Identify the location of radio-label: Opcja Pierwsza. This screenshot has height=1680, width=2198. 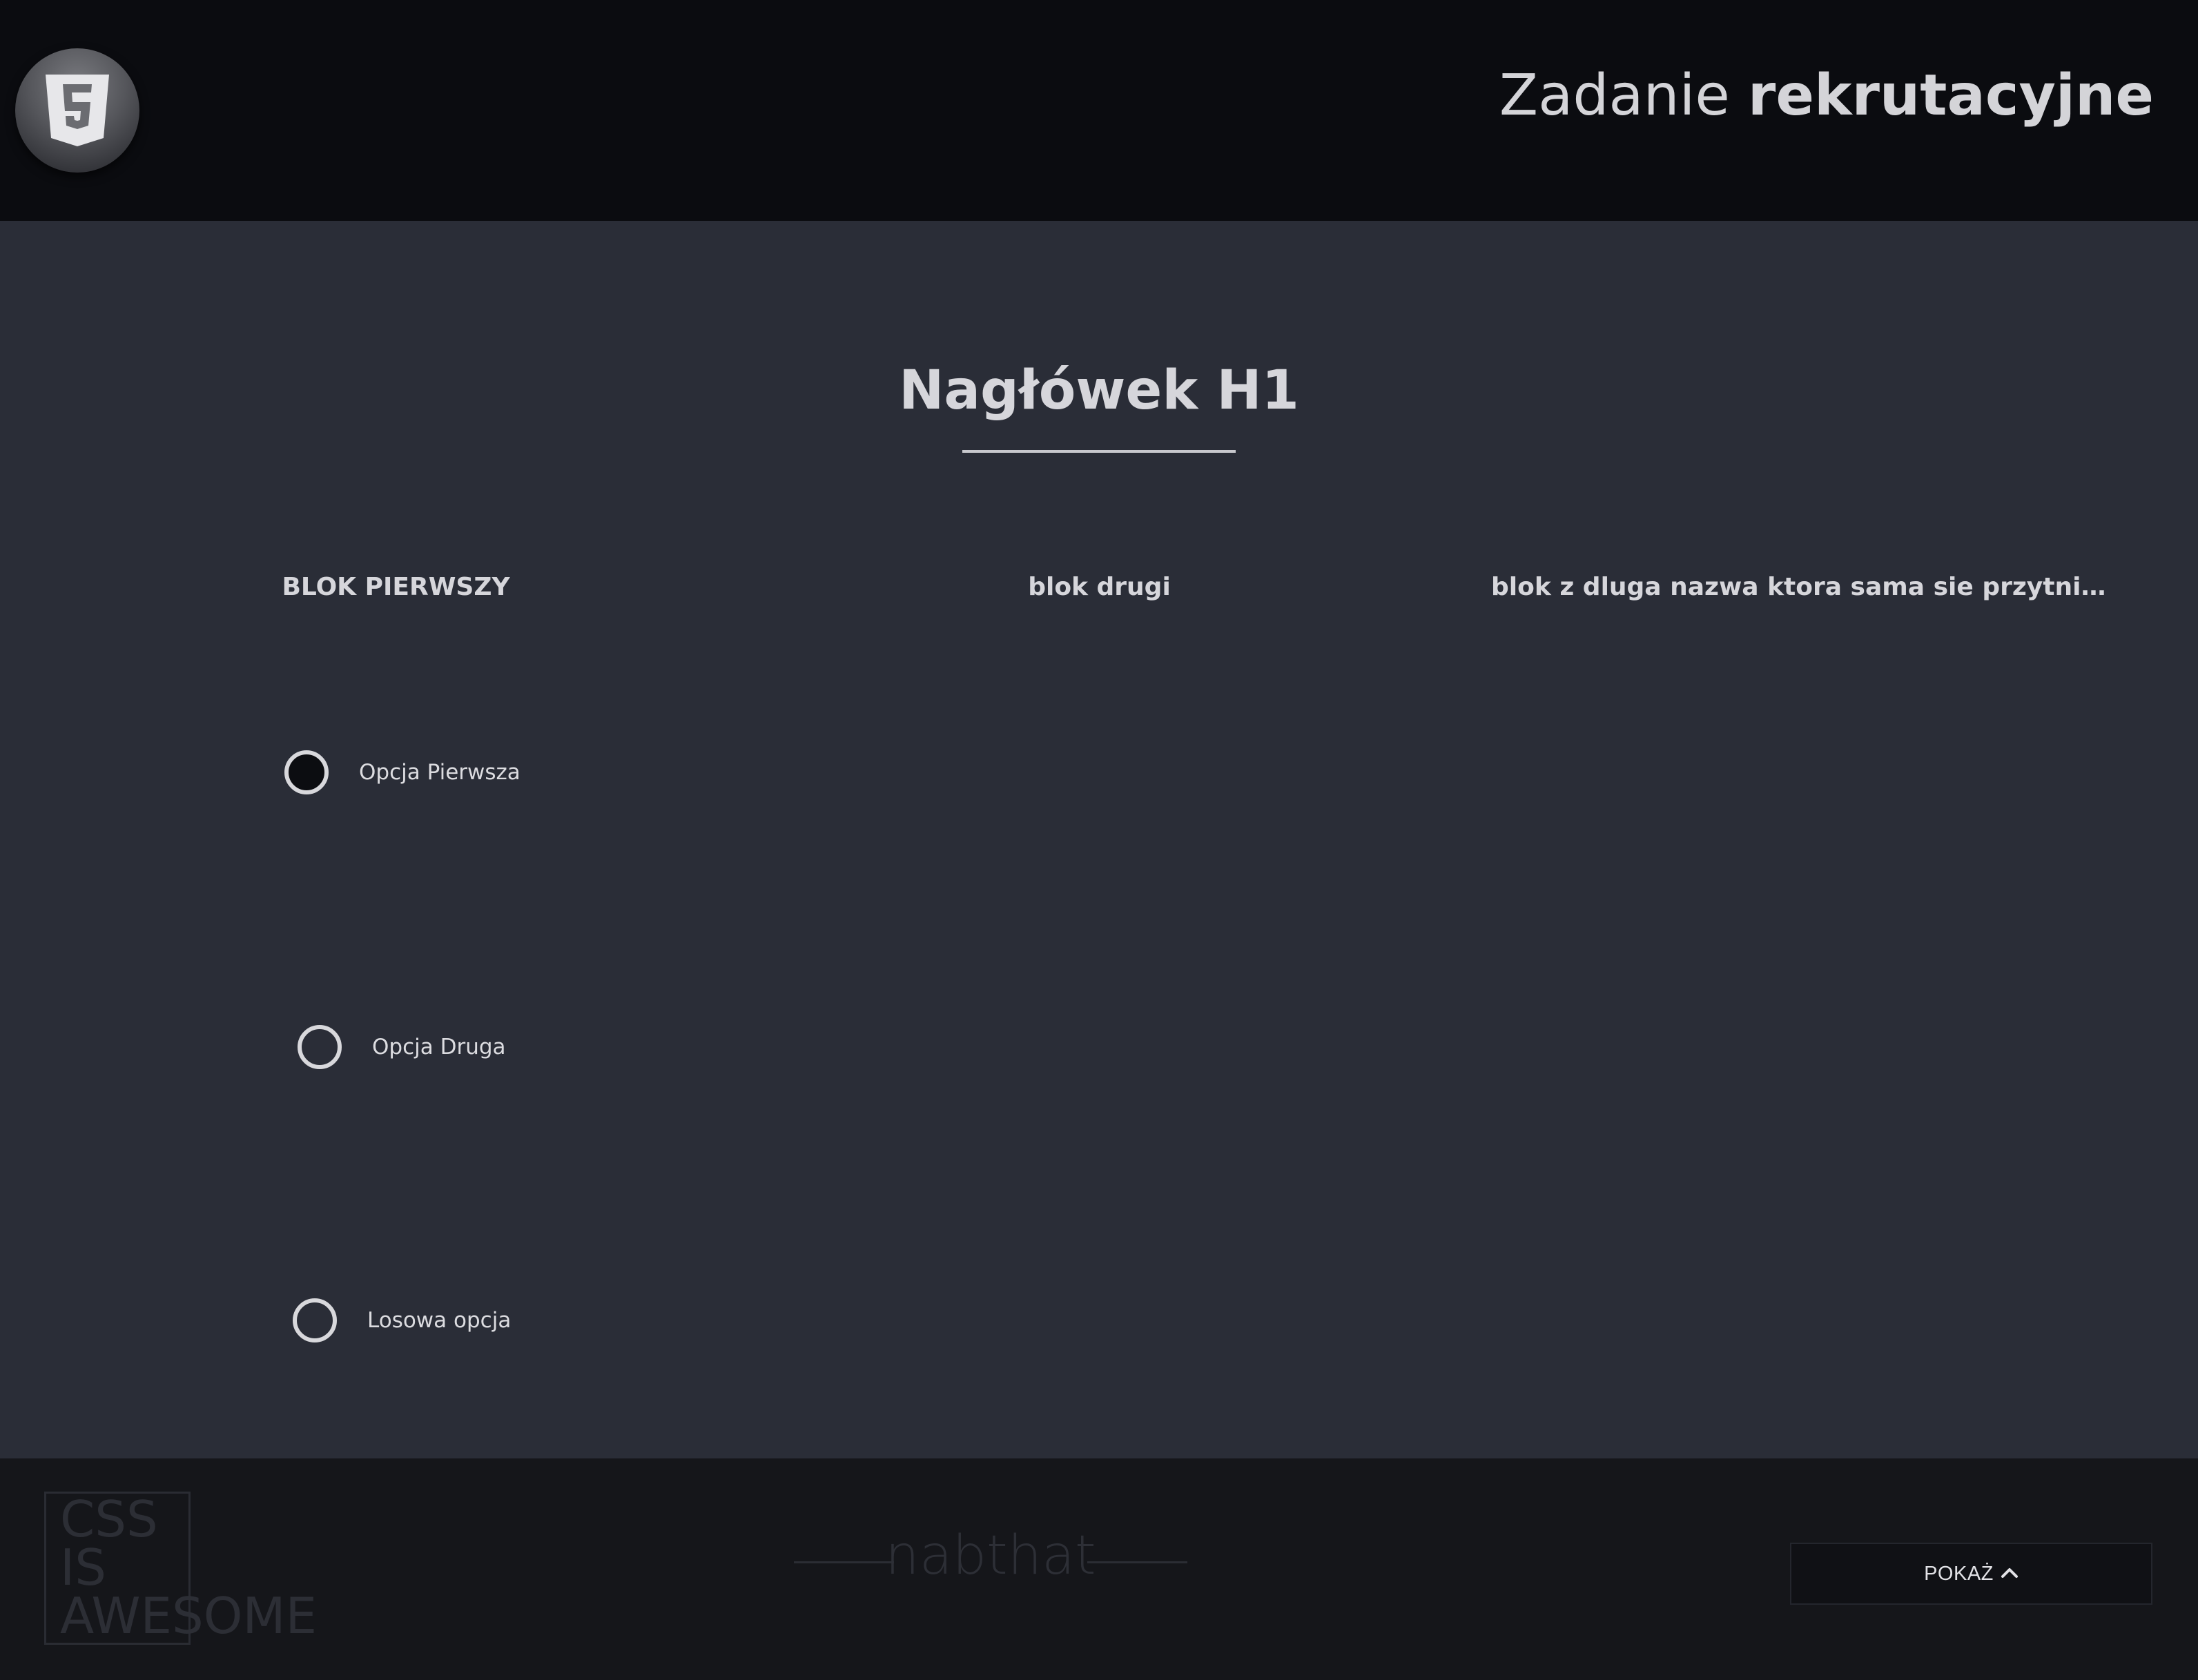
(440, 772).